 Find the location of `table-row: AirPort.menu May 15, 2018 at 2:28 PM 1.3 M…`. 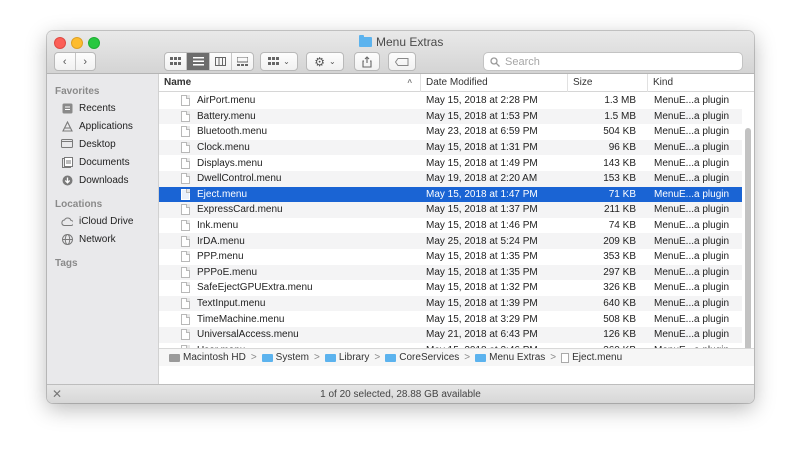

table-row: AirPort.menu May 15, 2018 at 2:28 PM 1.3 M… is located at coordinates (450, 101).